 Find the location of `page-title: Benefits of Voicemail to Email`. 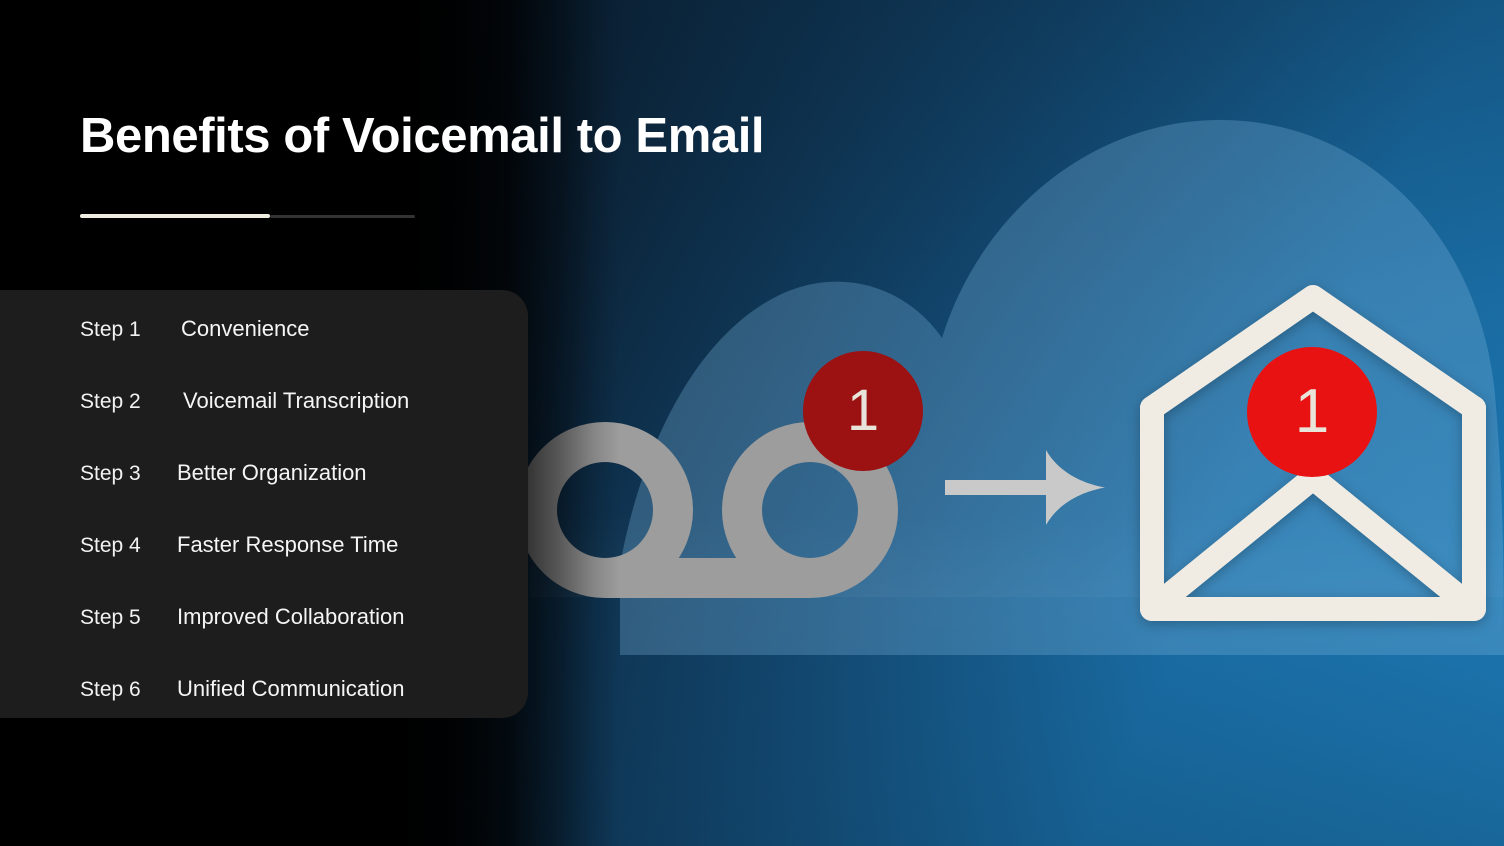

page-title: Benefits of Voicemail to Email is located at coordinates (422, 136).